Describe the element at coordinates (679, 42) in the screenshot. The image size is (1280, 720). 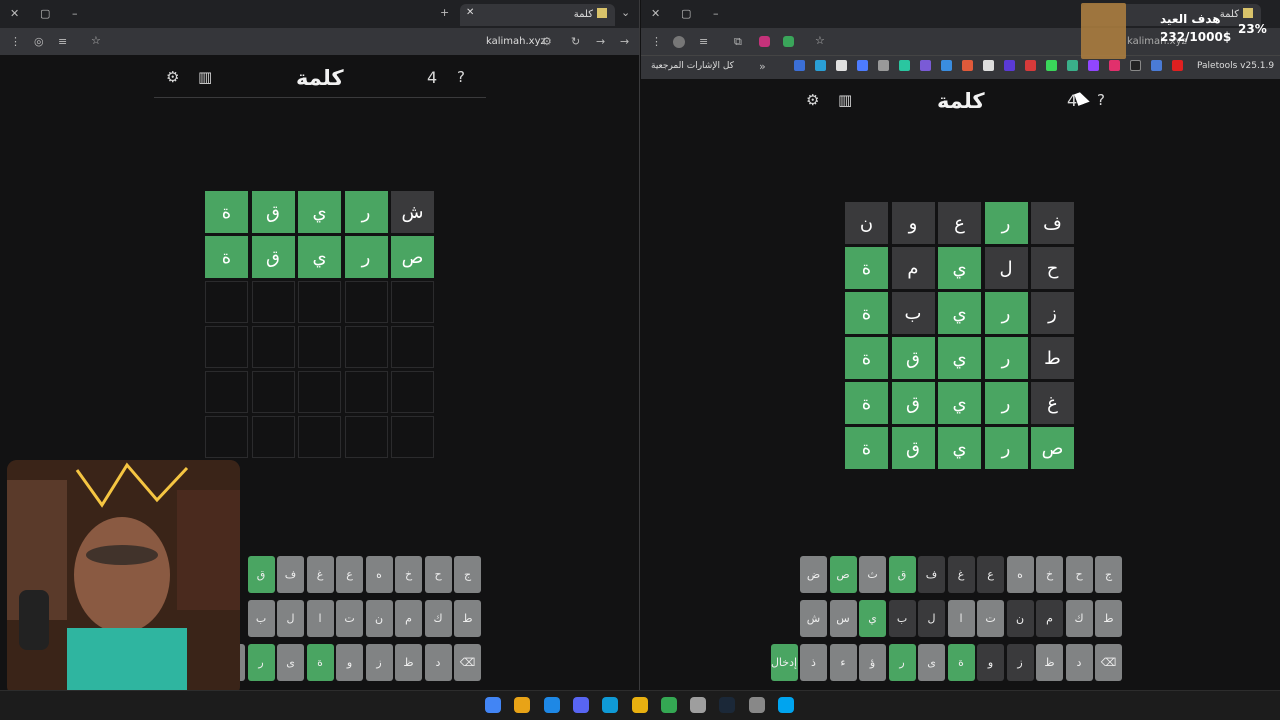
I see `profile-avatar-icon` at that location.